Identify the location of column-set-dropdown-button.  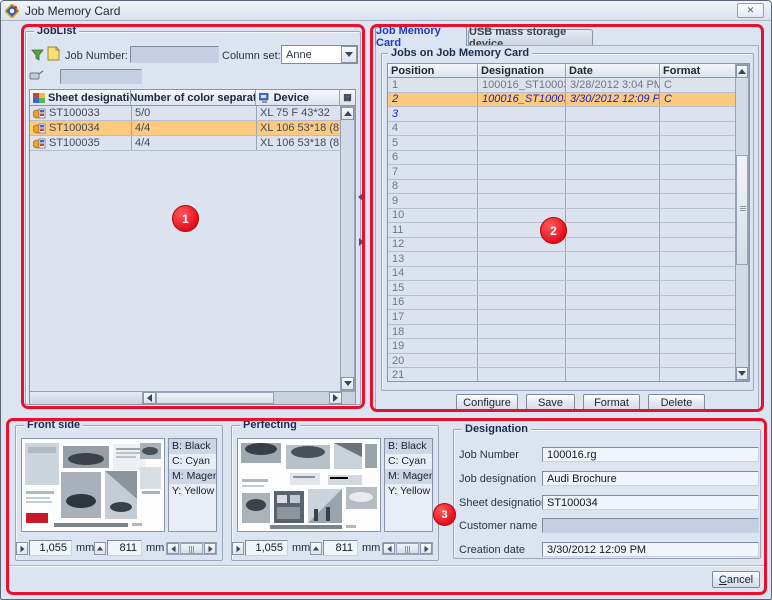
(349, 54).